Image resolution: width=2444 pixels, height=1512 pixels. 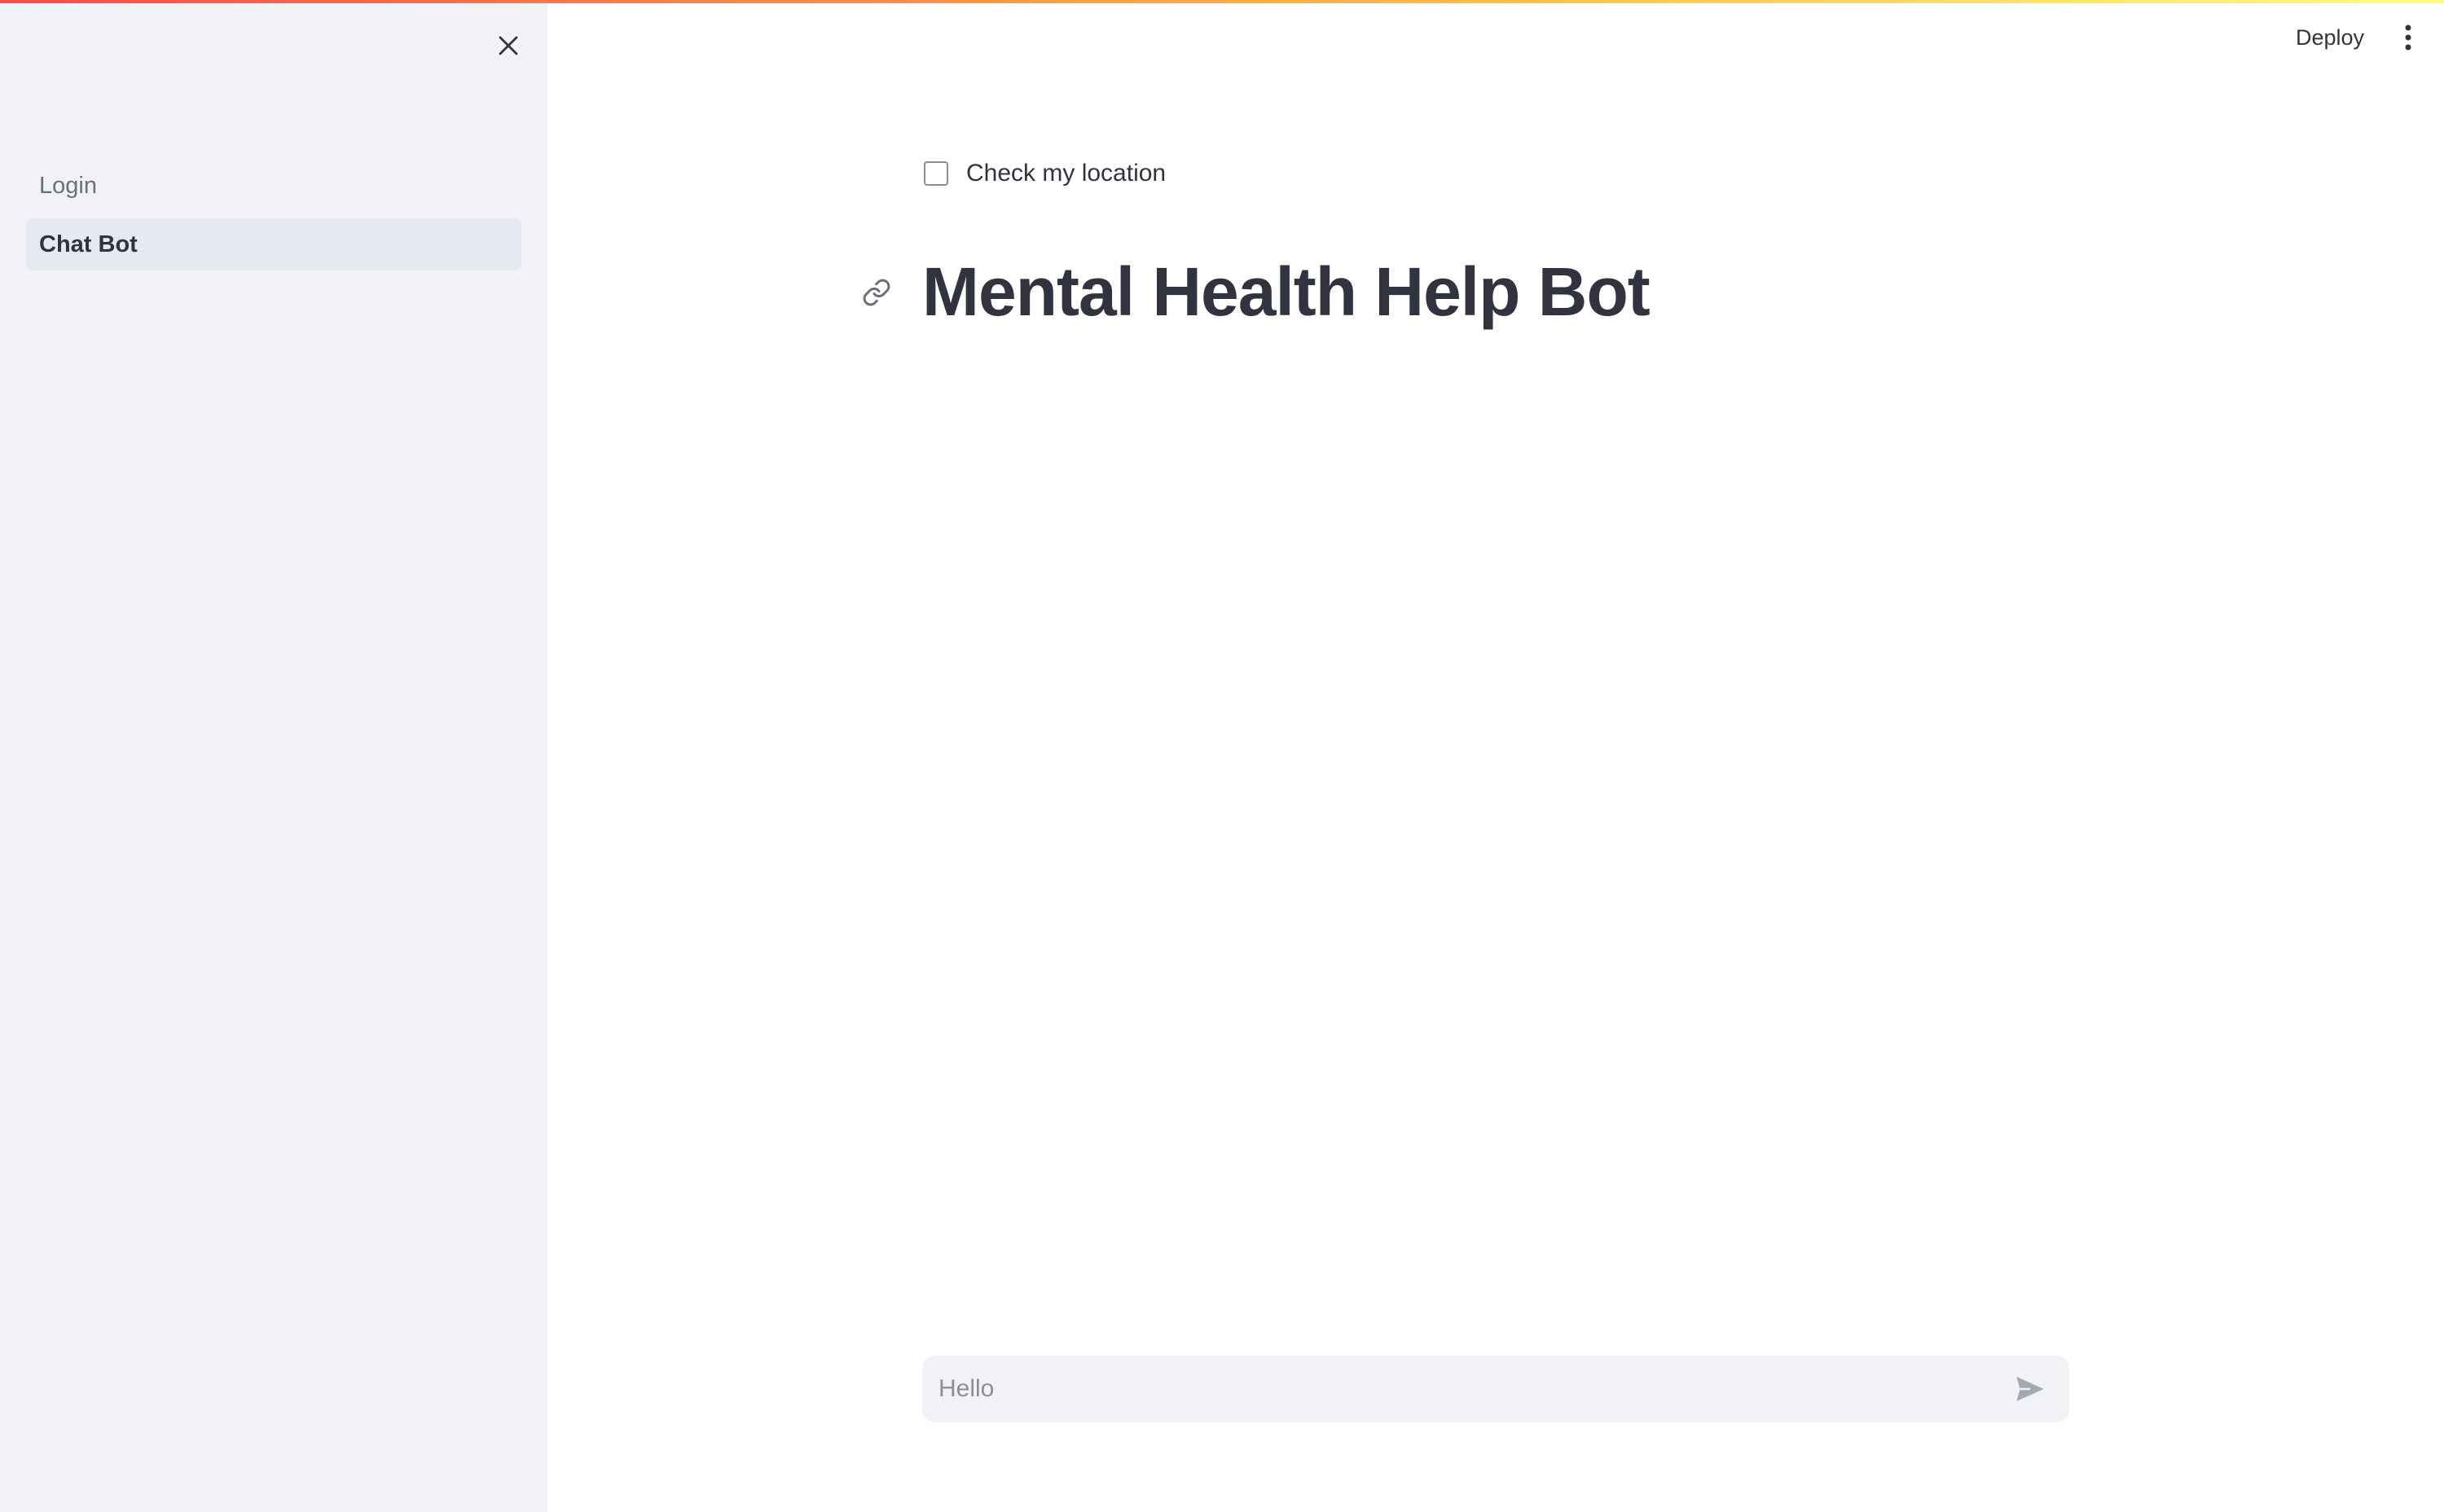 I want to click on chat-input, so click(x=1471, y=1389).